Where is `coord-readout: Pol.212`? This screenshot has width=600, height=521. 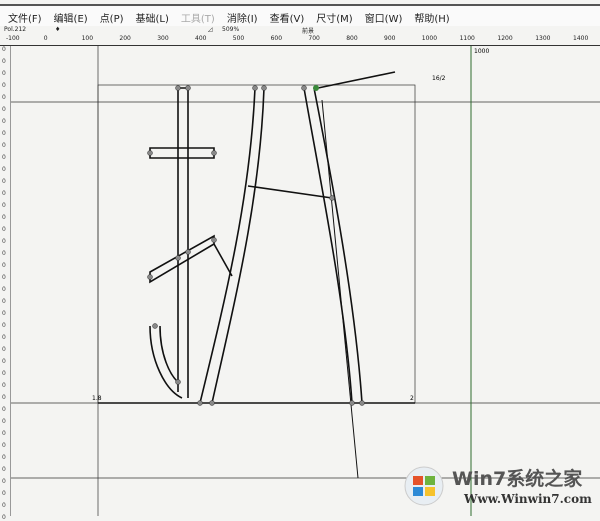
coord-readout: Pol.212 is located at coordinates (15, 29).